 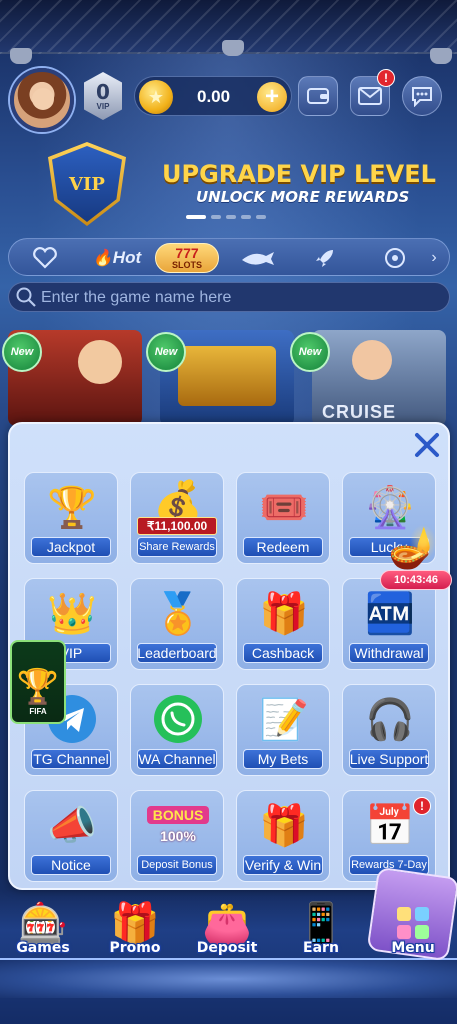 What do you see at coordinates (71, 547) in the screenshot?
I see `menu-tile-label: Jackpot` at bounding box center [71, 547].